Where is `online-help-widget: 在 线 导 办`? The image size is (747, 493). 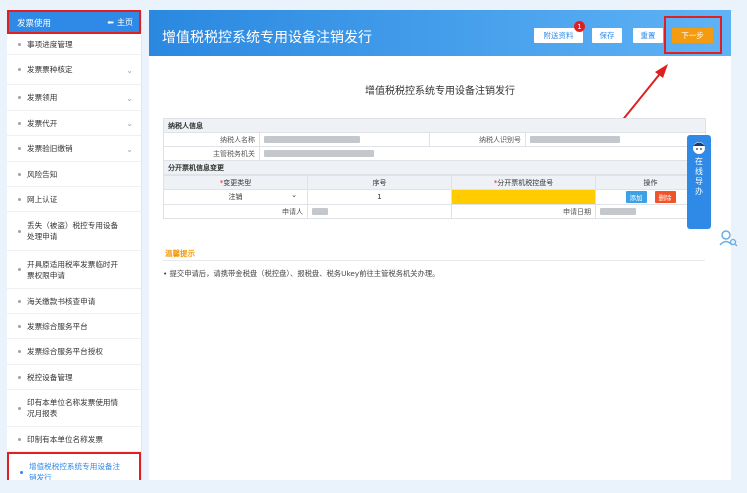
online-help-widget: 在 线 导 办 is located at coordinates (699, 182).